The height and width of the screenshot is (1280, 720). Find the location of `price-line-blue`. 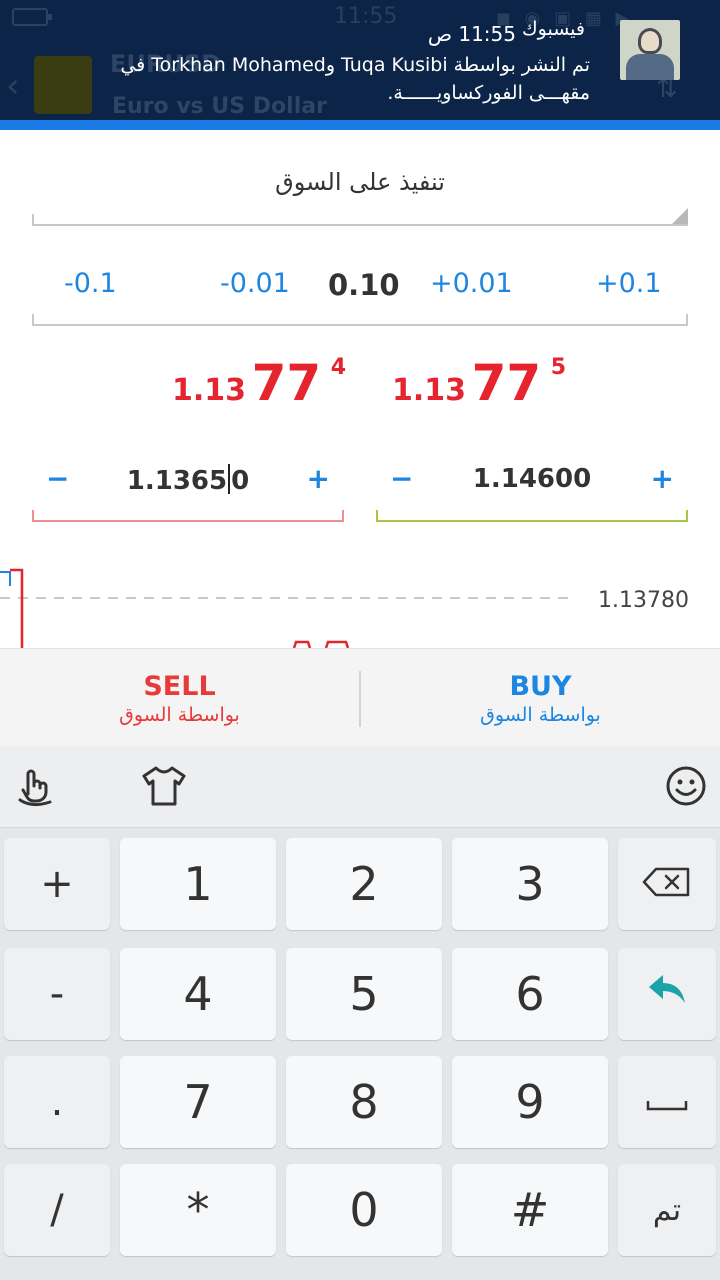

price-line-blue is located at coordinates (5, 578).